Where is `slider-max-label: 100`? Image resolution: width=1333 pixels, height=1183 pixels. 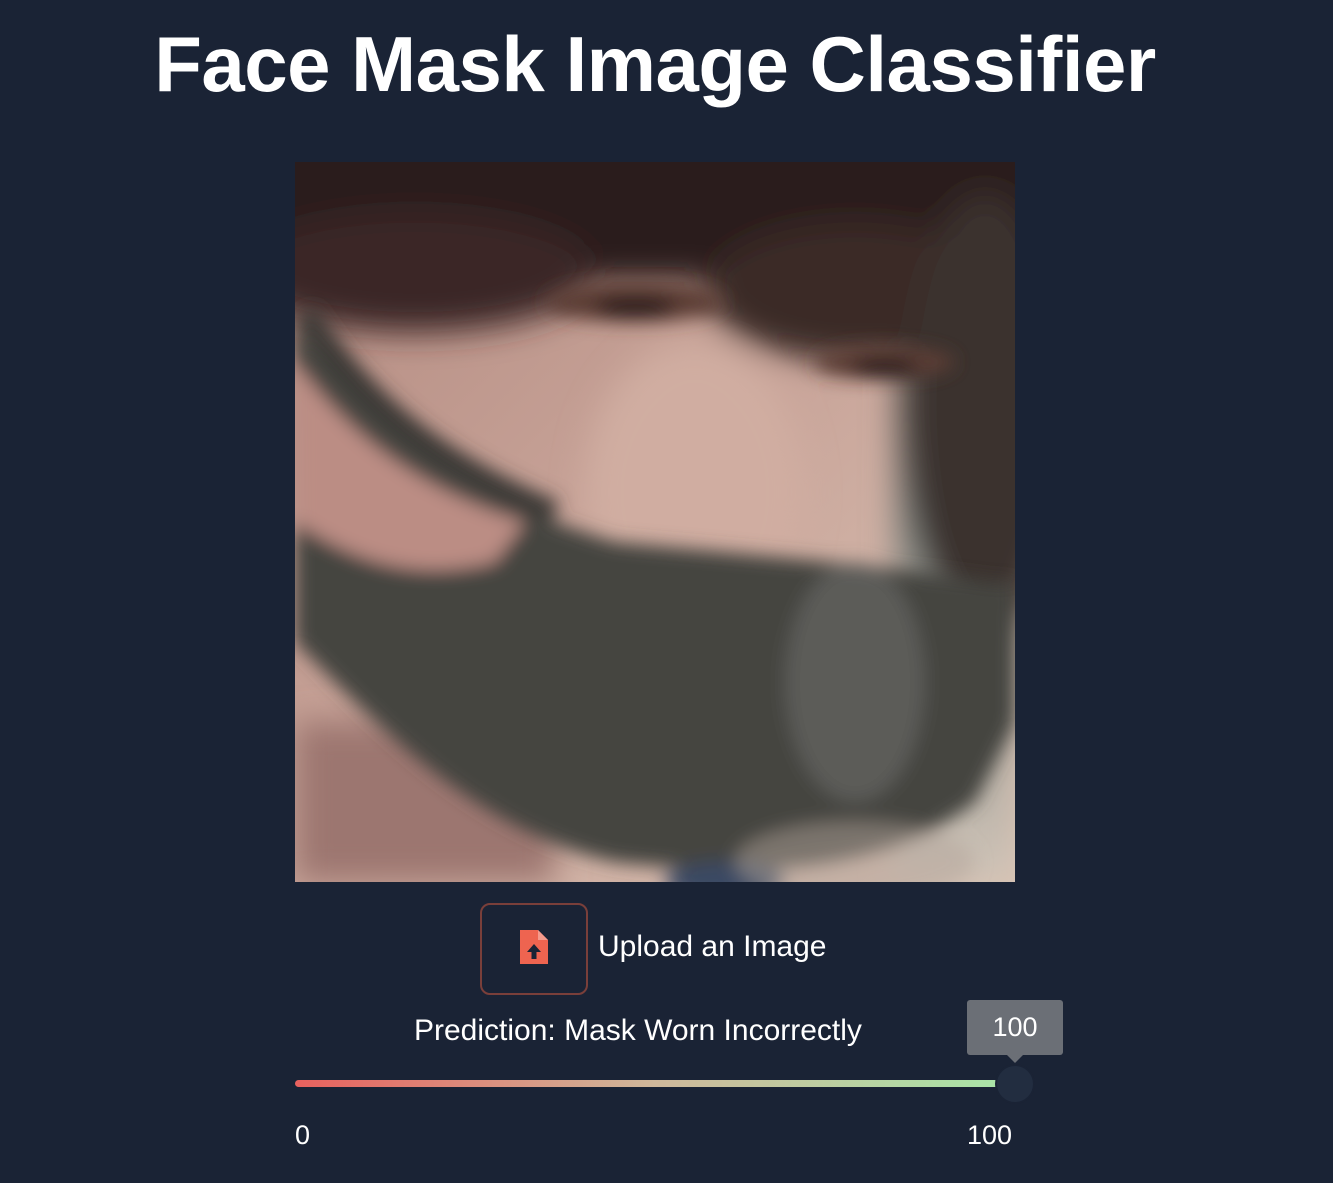
slider-max-label: 100 is located at coordinates (990, 1135).